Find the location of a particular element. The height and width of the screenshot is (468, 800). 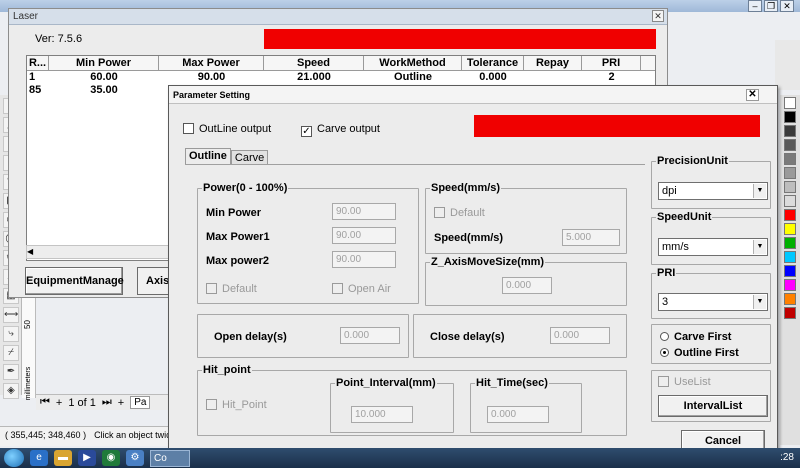

column-header: Min Power is located at coordinates (104, 63).